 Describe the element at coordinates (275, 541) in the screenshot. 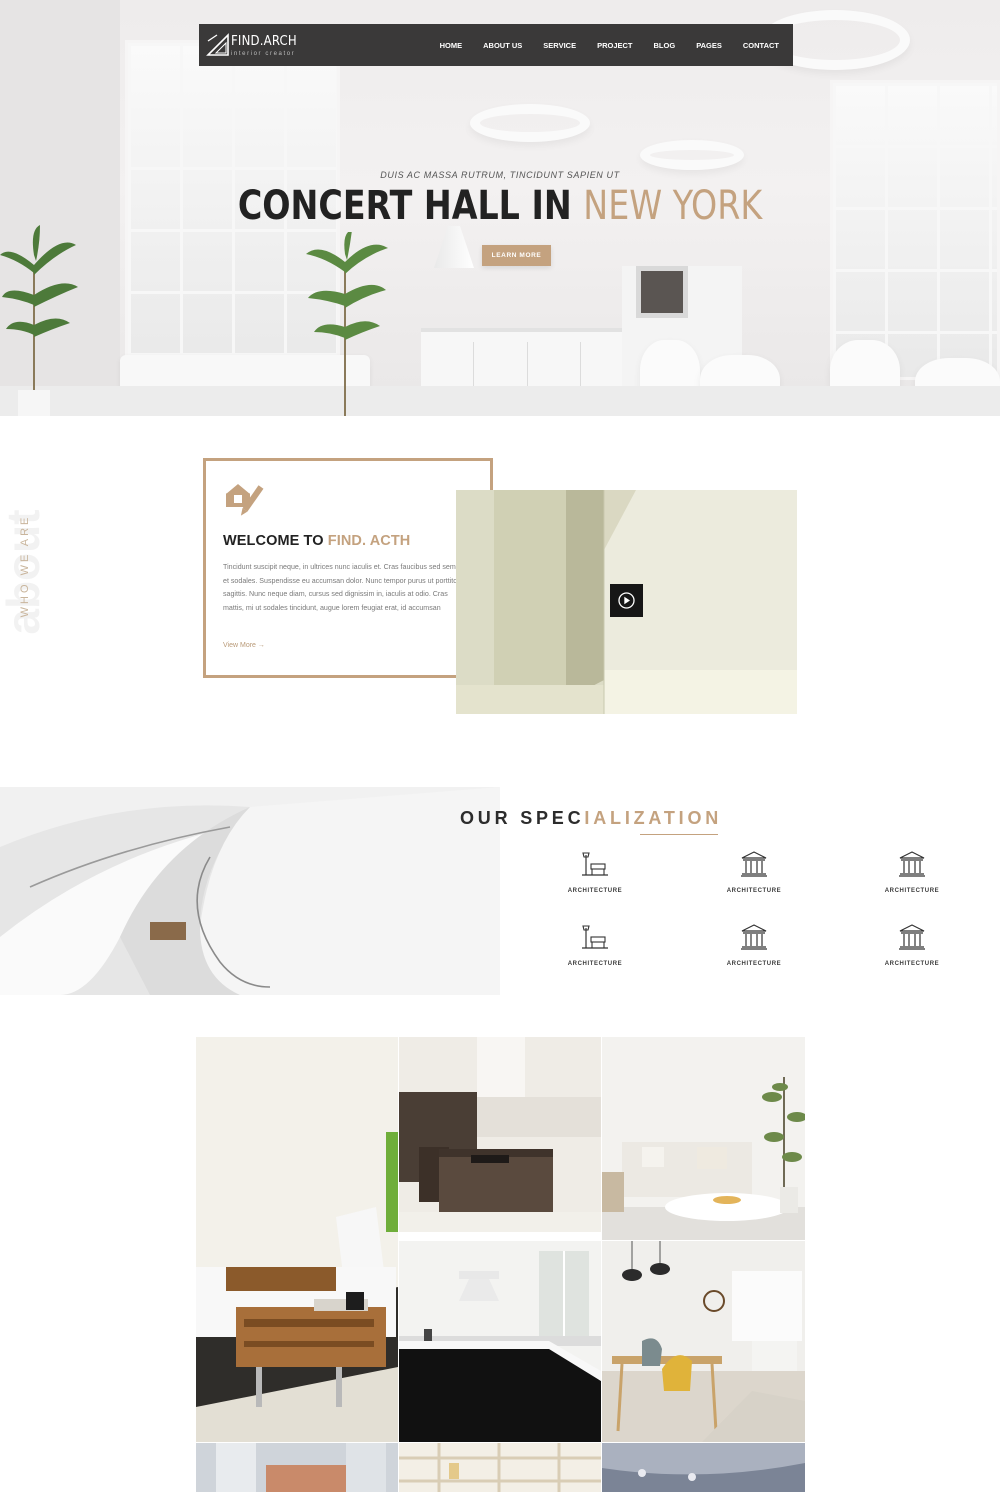

I see `about-heading-main: WELCOME TO` at that location.